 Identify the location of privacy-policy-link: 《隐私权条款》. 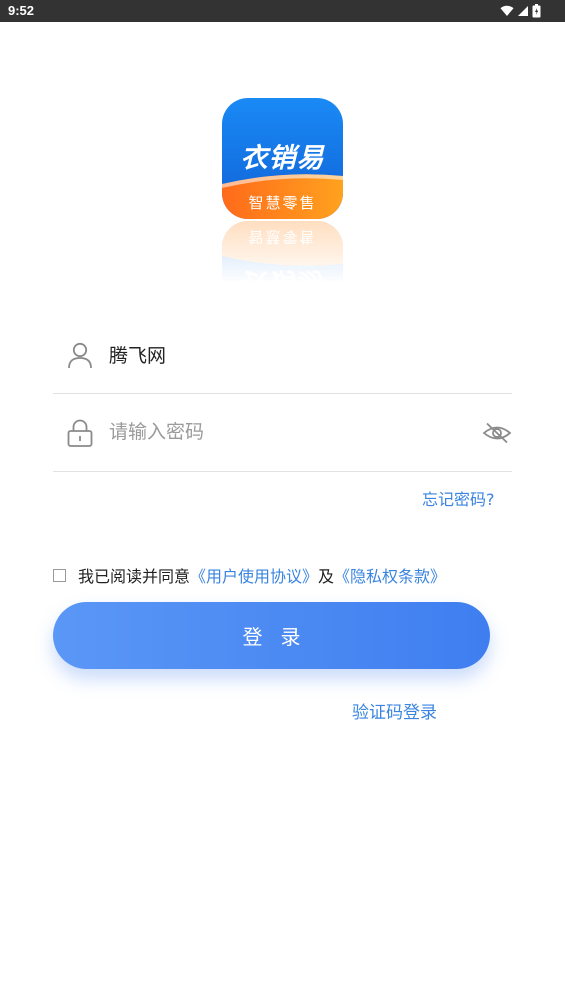
(390, 575).